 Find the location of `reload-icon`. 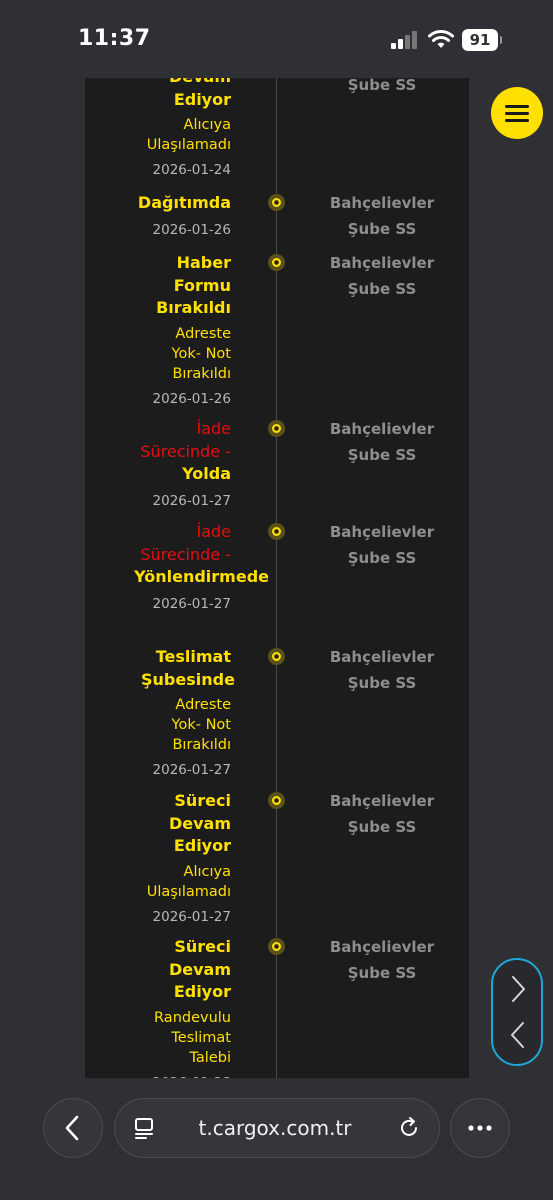

reload-icon is located at coordinates (409, 1128).